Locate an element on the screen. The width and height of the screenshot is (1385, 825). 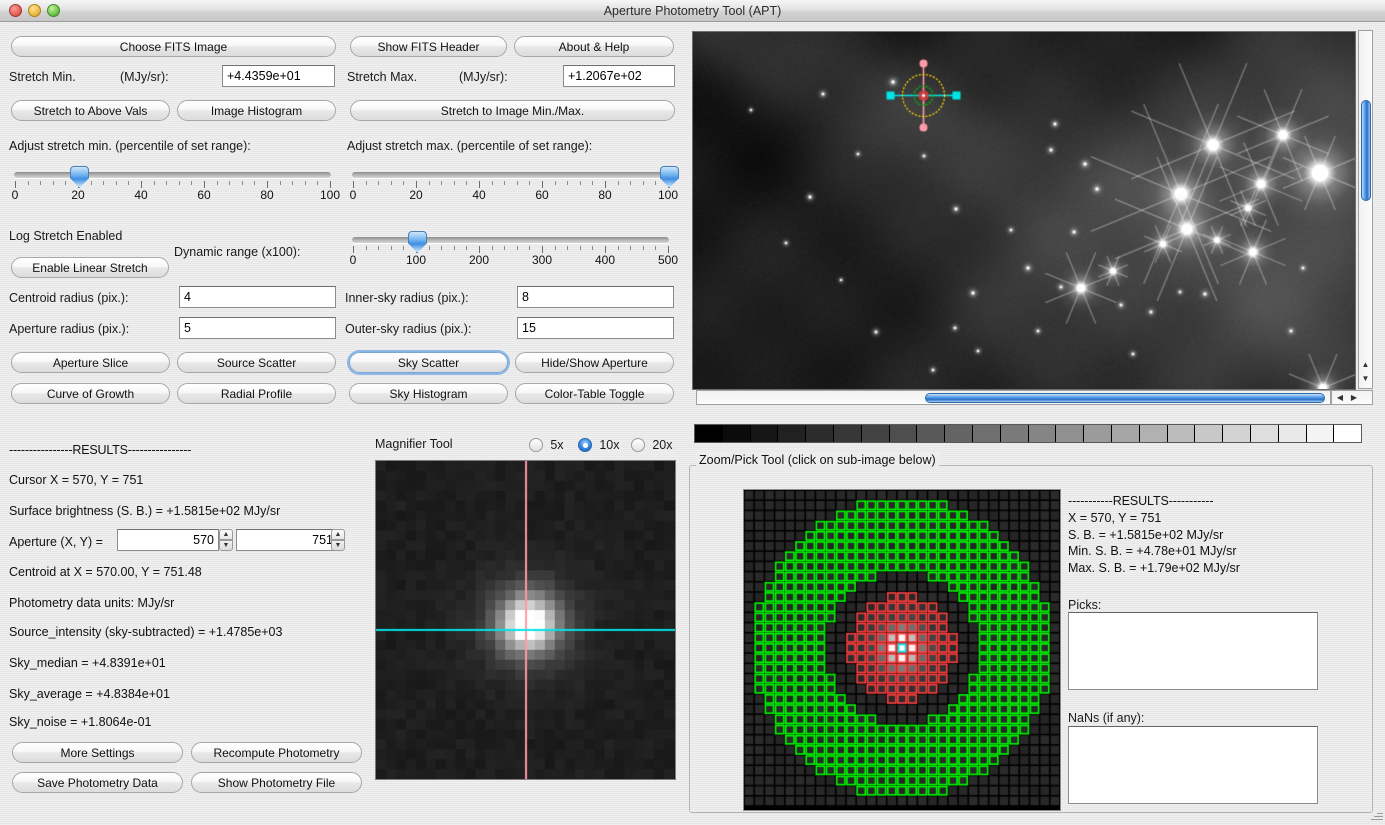
dynamic-range-slider: 0 100 200 300 400 500 is located at coordinates (514, 249).